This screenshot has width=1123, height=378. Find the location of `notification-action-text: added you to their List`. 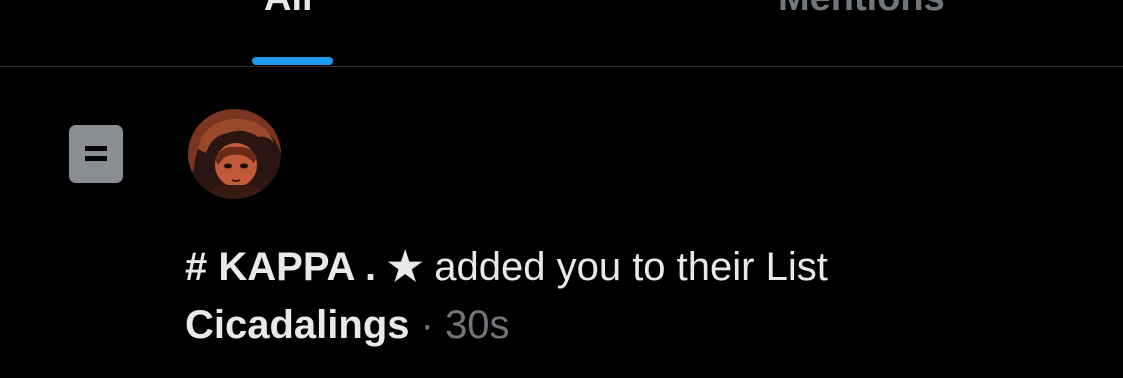

notification-action-text: added you to their List is located at coordinates (625, 267).